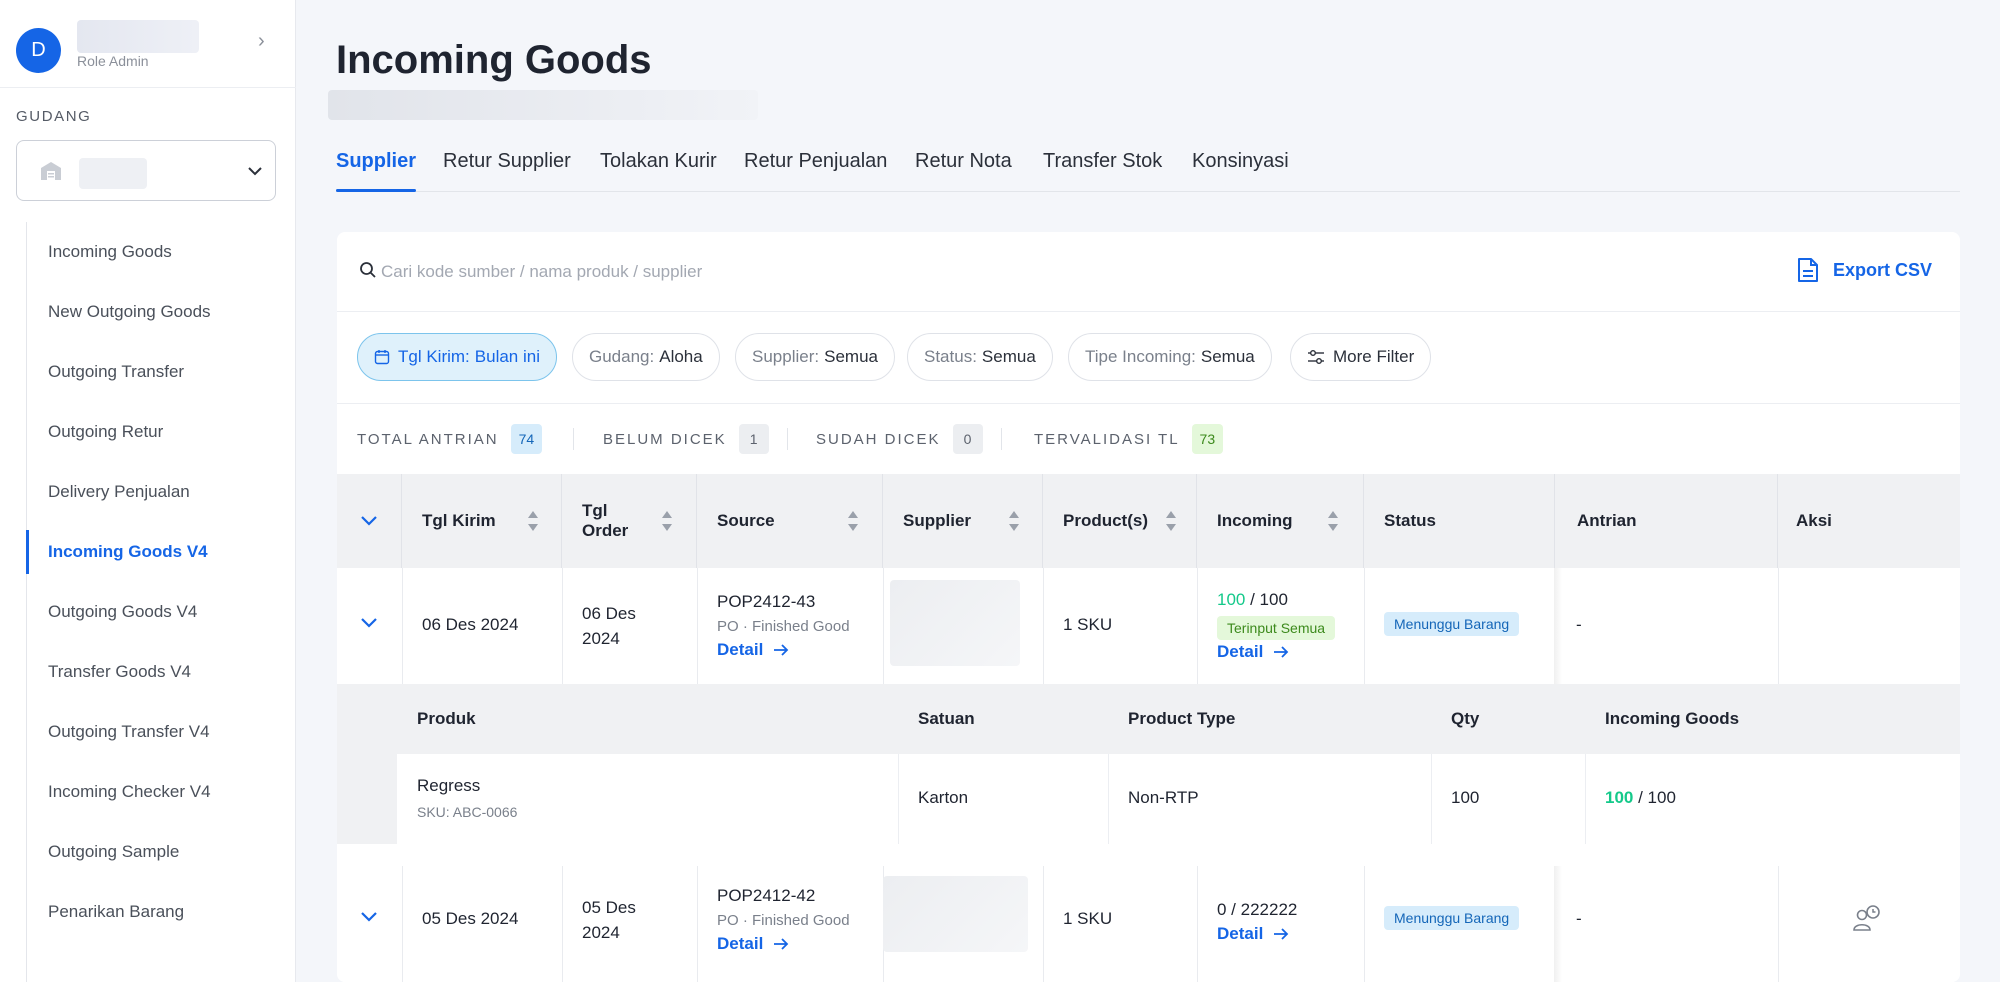 The image size is (2000, 982). I want to click on sidebar-item-outgoing-transfer: Outgoing Transfer, so click(162, 372).